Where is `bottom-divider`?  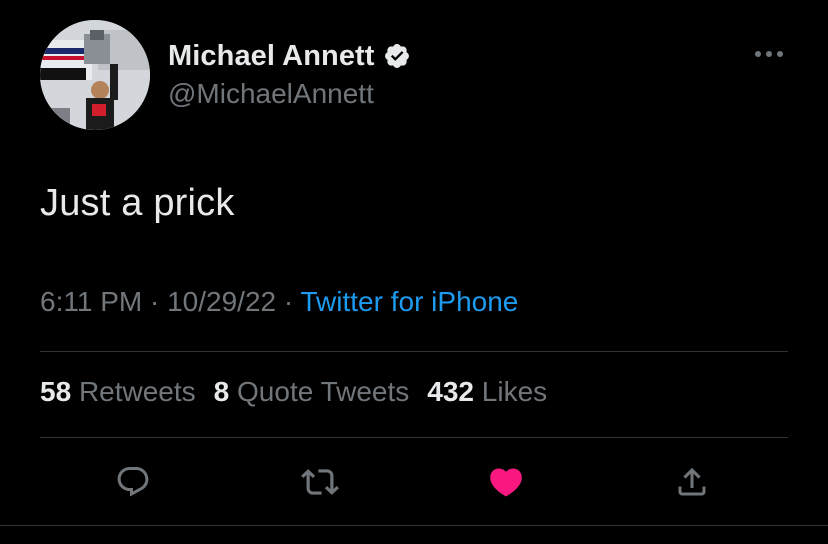 bottom-divider is located at coordinates (414, 525).